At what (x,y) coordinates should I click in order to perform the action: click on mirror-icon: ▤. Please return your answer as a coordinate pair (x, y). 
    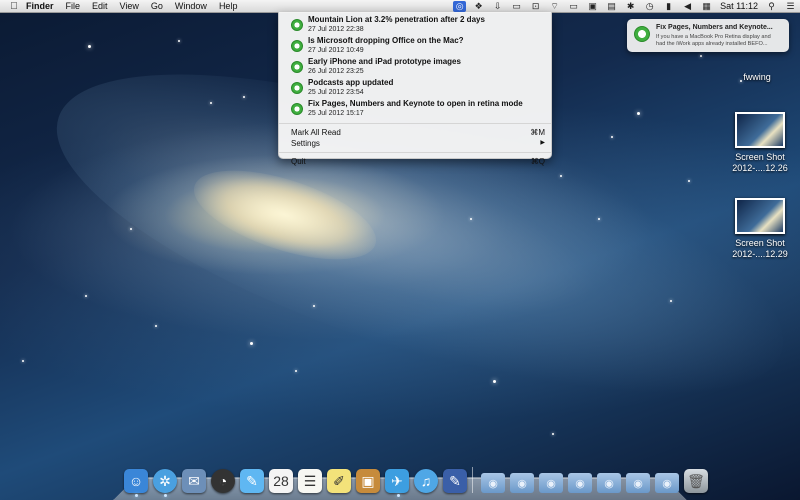
    Looking at the image, I should click on (611, 6).